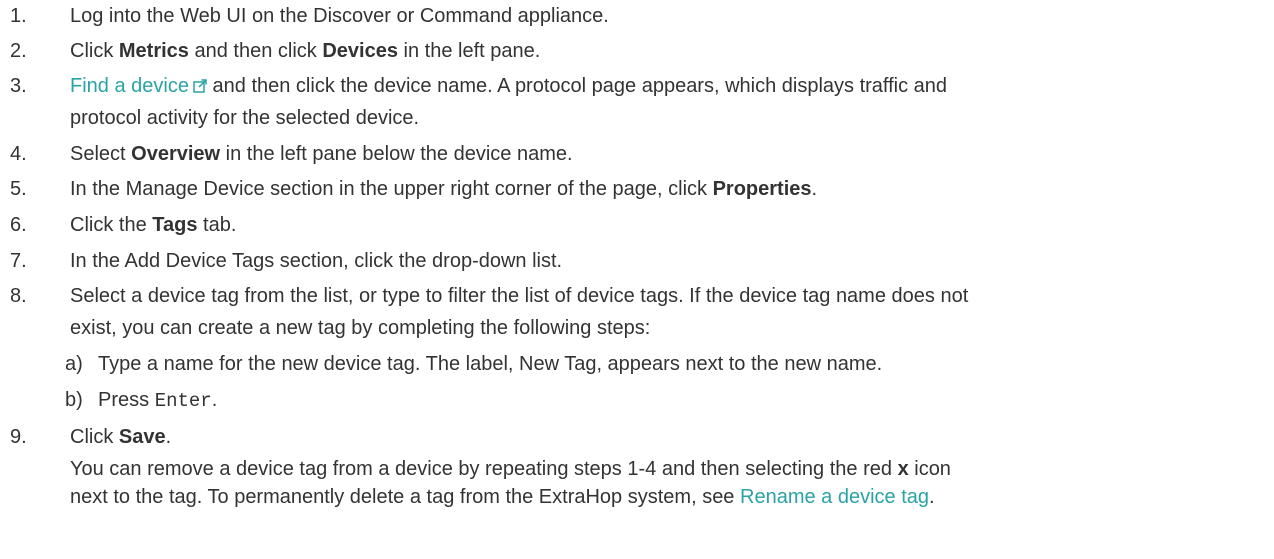 This screenshot has height=559, width=1274. I want to click on substep-text-pre: Press, so click(126, 400).